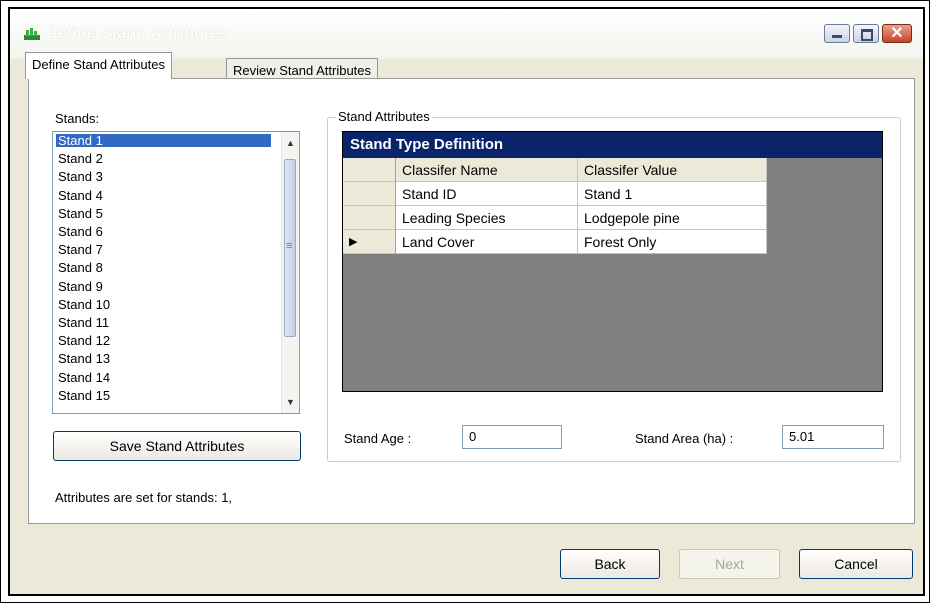  I want to click on save-stand-attributes-button: Save Stand Attributes, so click(177, 446).